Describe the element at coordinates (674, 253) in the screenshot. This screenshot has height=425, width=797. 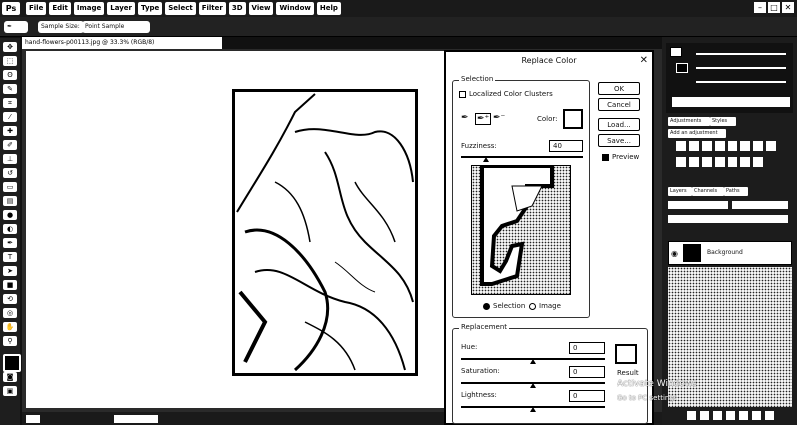
I see `eye-icon: ◉` at that location.